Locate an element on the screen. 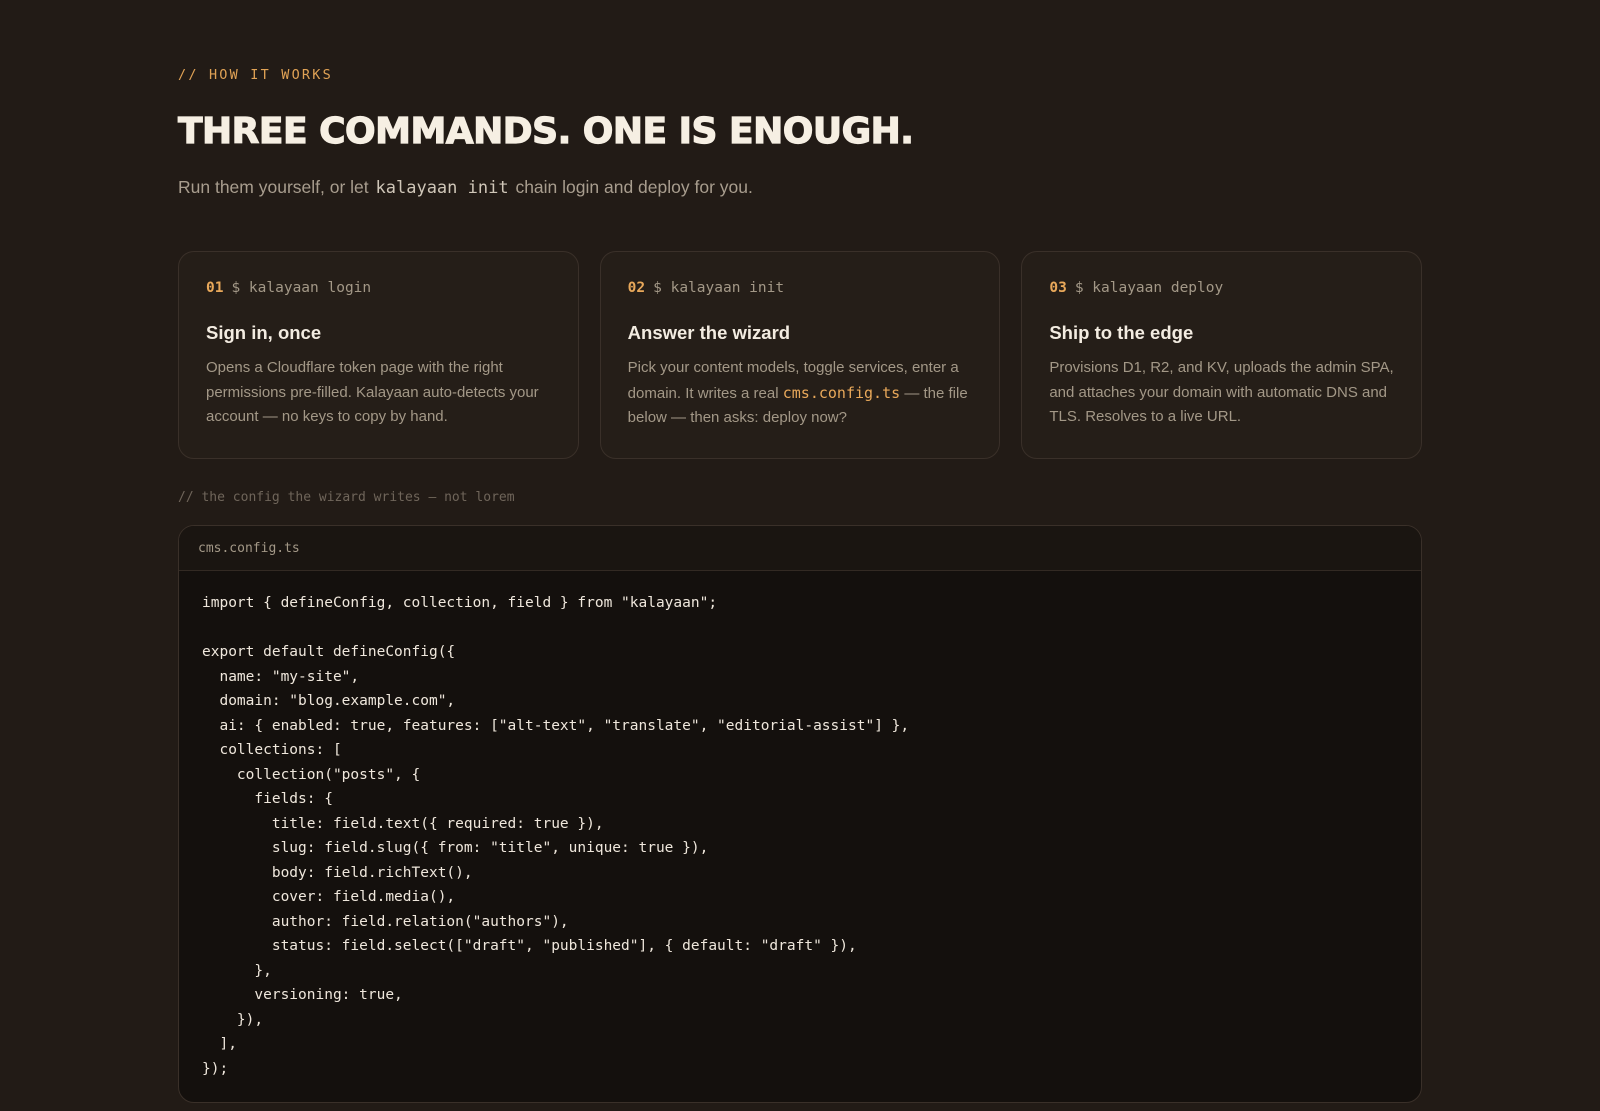 The height and width of the screenshot is (1111, 1600). section-title: THREE COMMANDS. ONE IS ENOUGH. is located at coordinates (545, 131).